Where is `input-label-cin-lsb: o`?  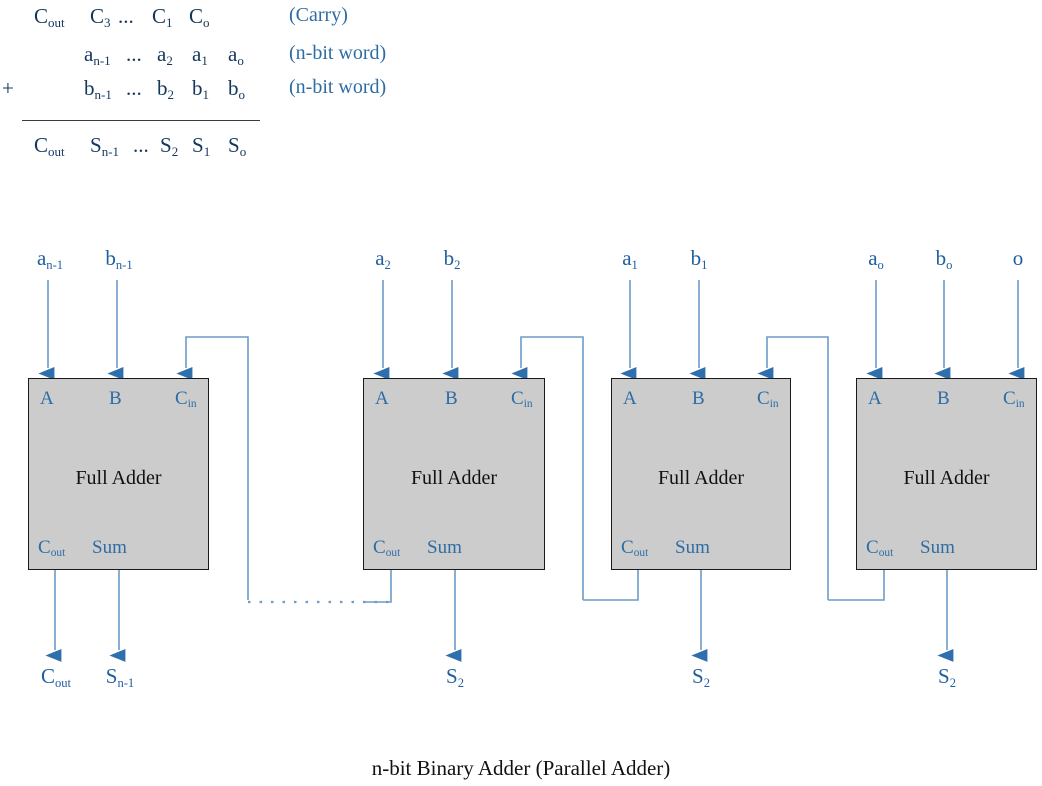
input-label-cin-lsb: o is located at coordinates (1018, 258).